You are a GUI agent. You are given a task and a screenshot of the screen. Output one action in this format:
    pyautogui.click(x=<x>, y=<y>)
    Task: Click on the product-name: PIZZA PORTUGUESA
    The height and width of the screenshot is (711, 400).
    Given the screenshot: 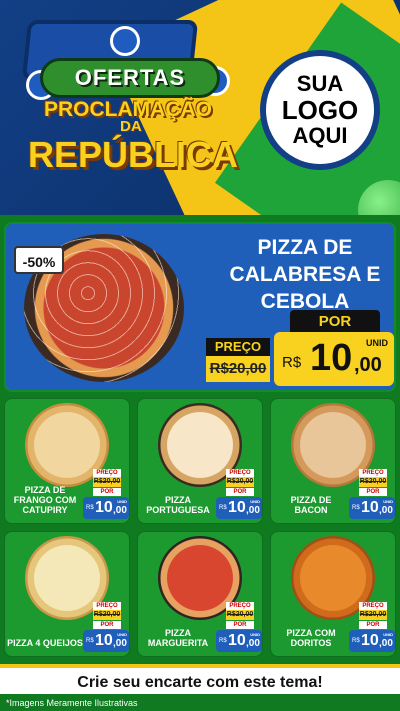 What is the action you would take?
    pyautogui.click(x=178, y=505)
    